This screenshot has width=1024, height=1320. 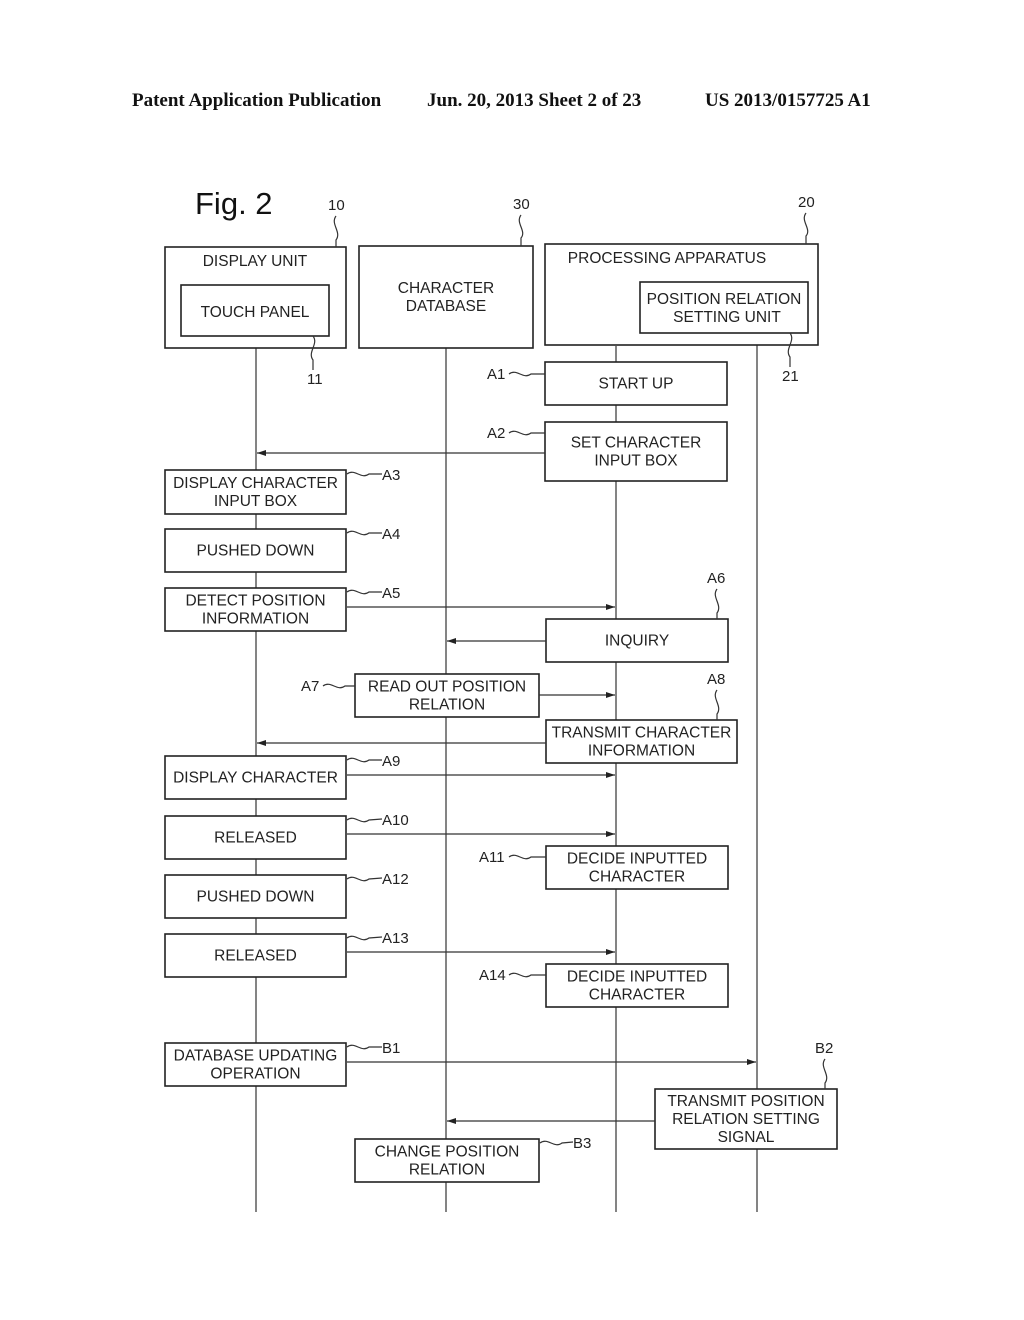 I want to click on step-ref-a11: A11, so click(x=492, y=857).